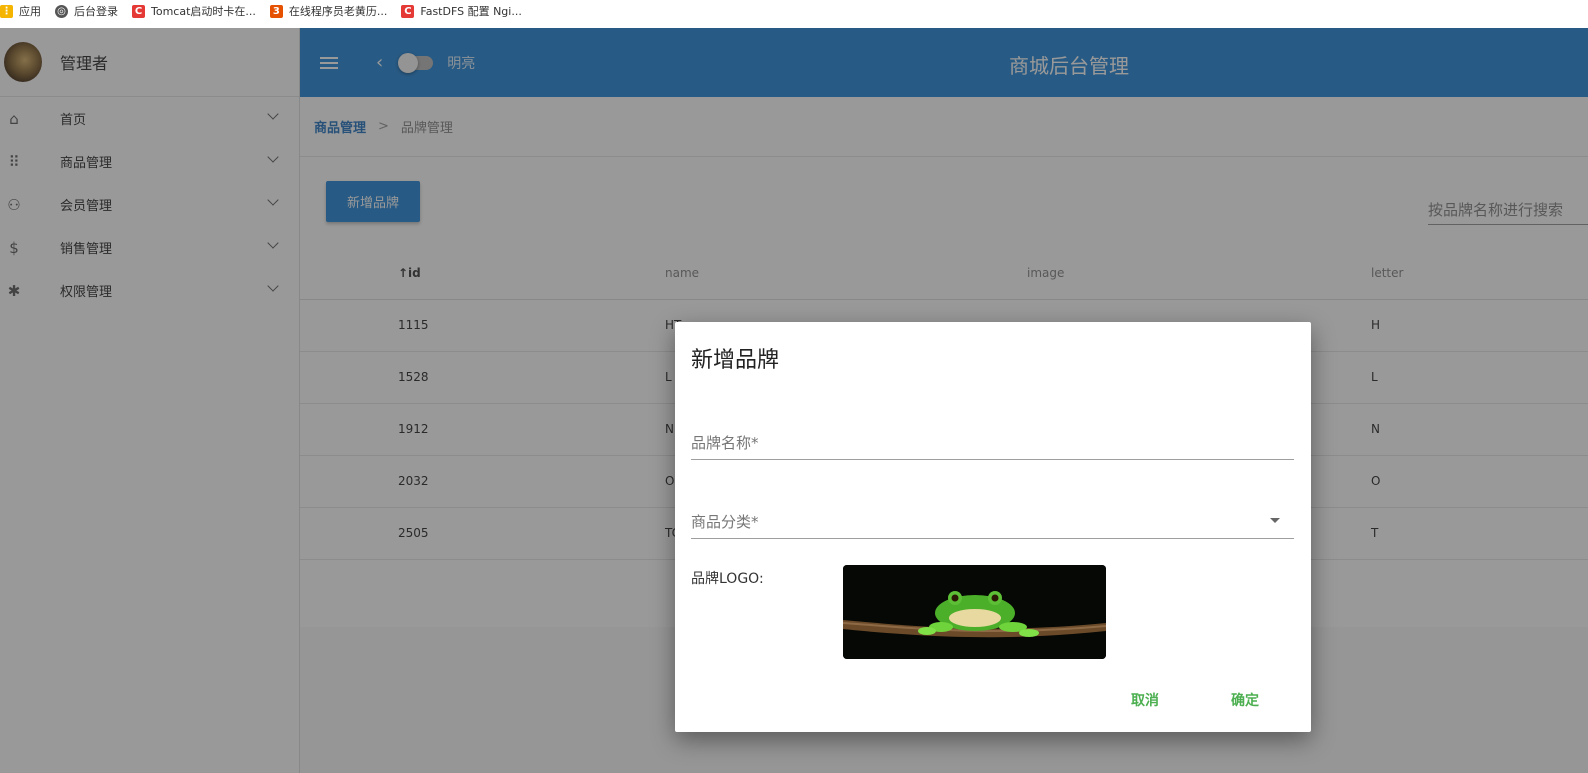 This screenshot has width=1588, height=773. What do you see at coordinates (1275, 520) in the screenshot?
I see `dropdown-arrow-icon` at bounding box center [1275, 520].